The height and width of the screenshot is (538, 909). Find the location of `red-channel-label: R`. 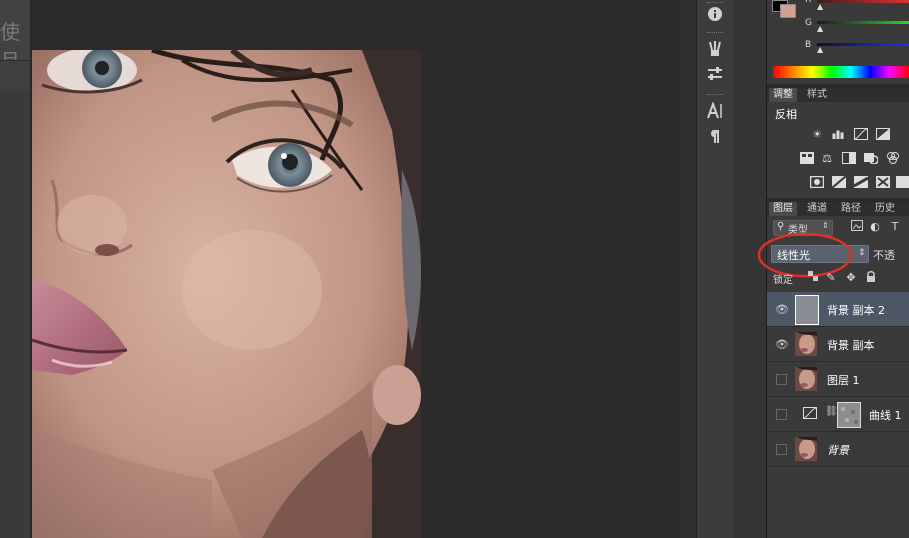

red-channel-label: R is located at coordinates (808, 2).